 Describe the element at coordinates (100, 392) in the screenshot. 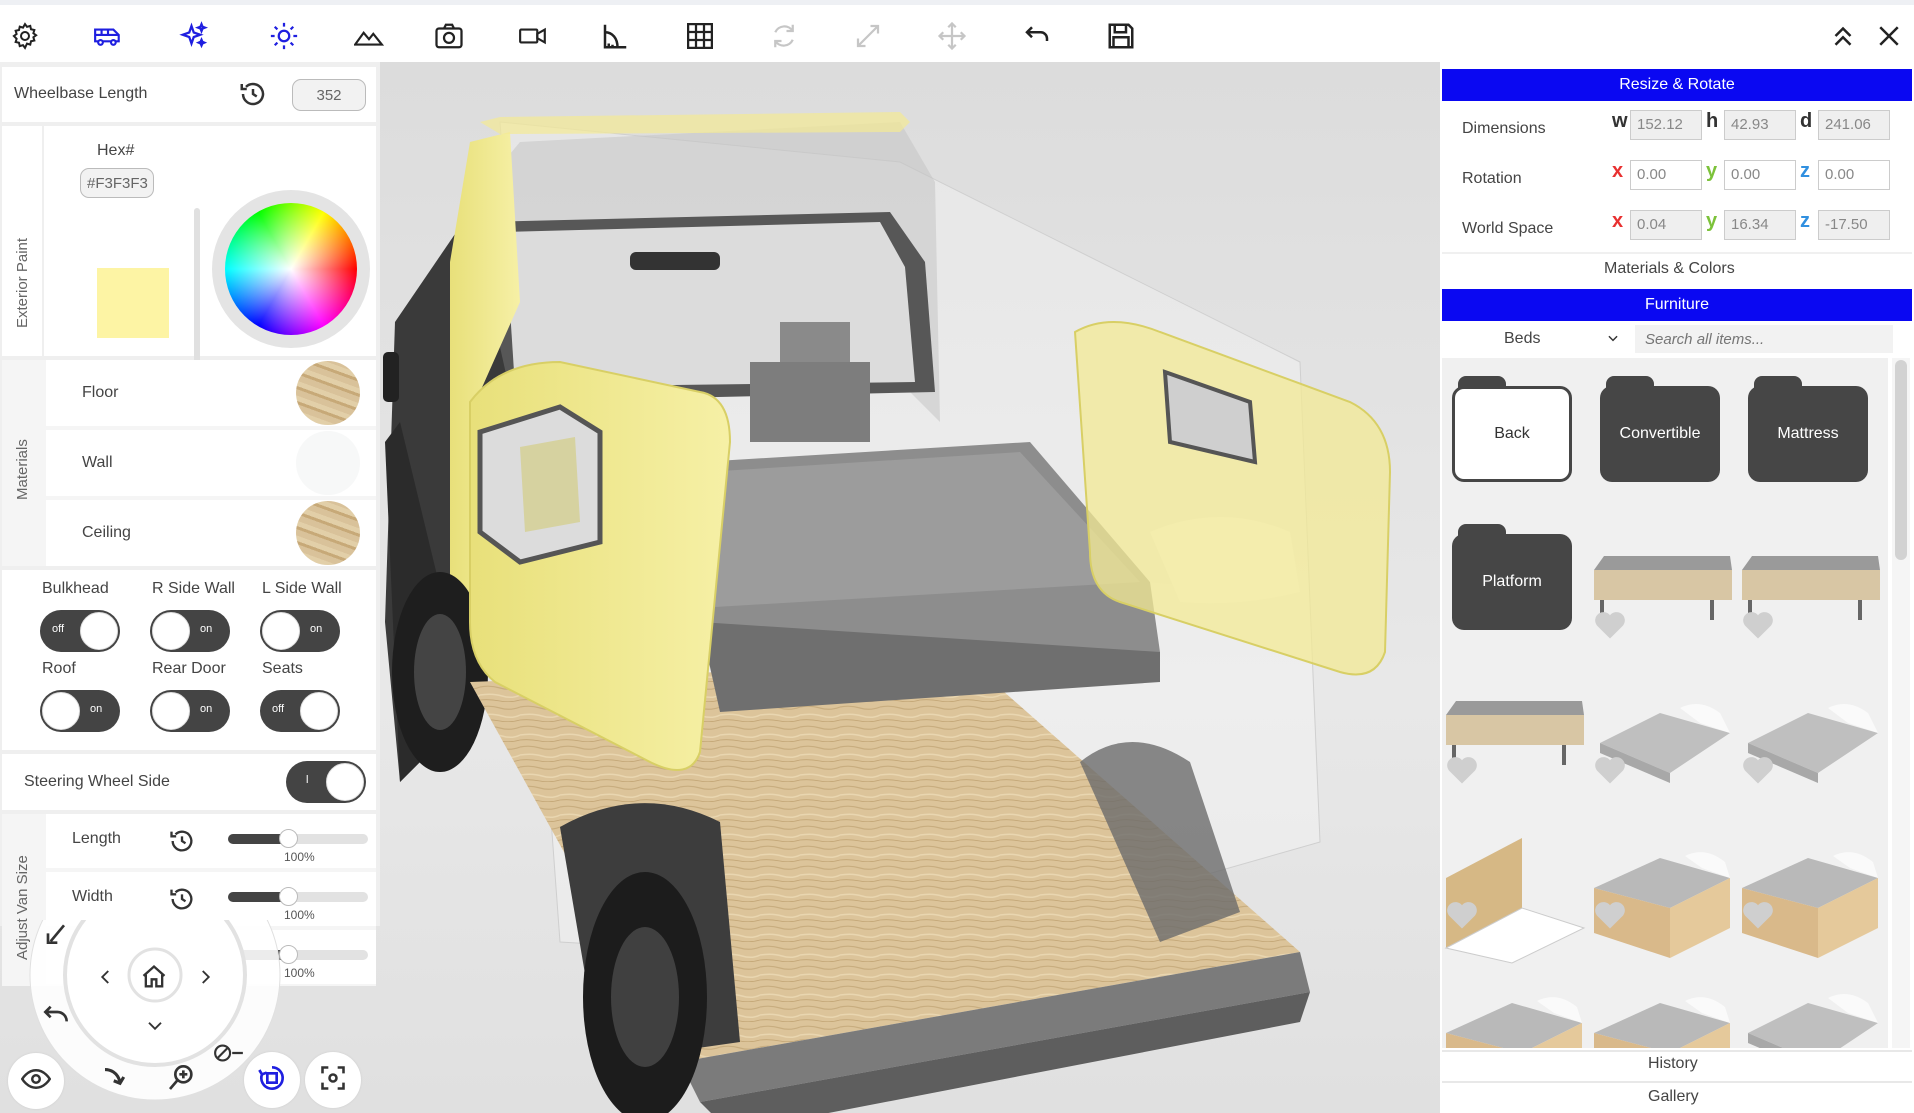

I see `material-label: Floor` at that location.